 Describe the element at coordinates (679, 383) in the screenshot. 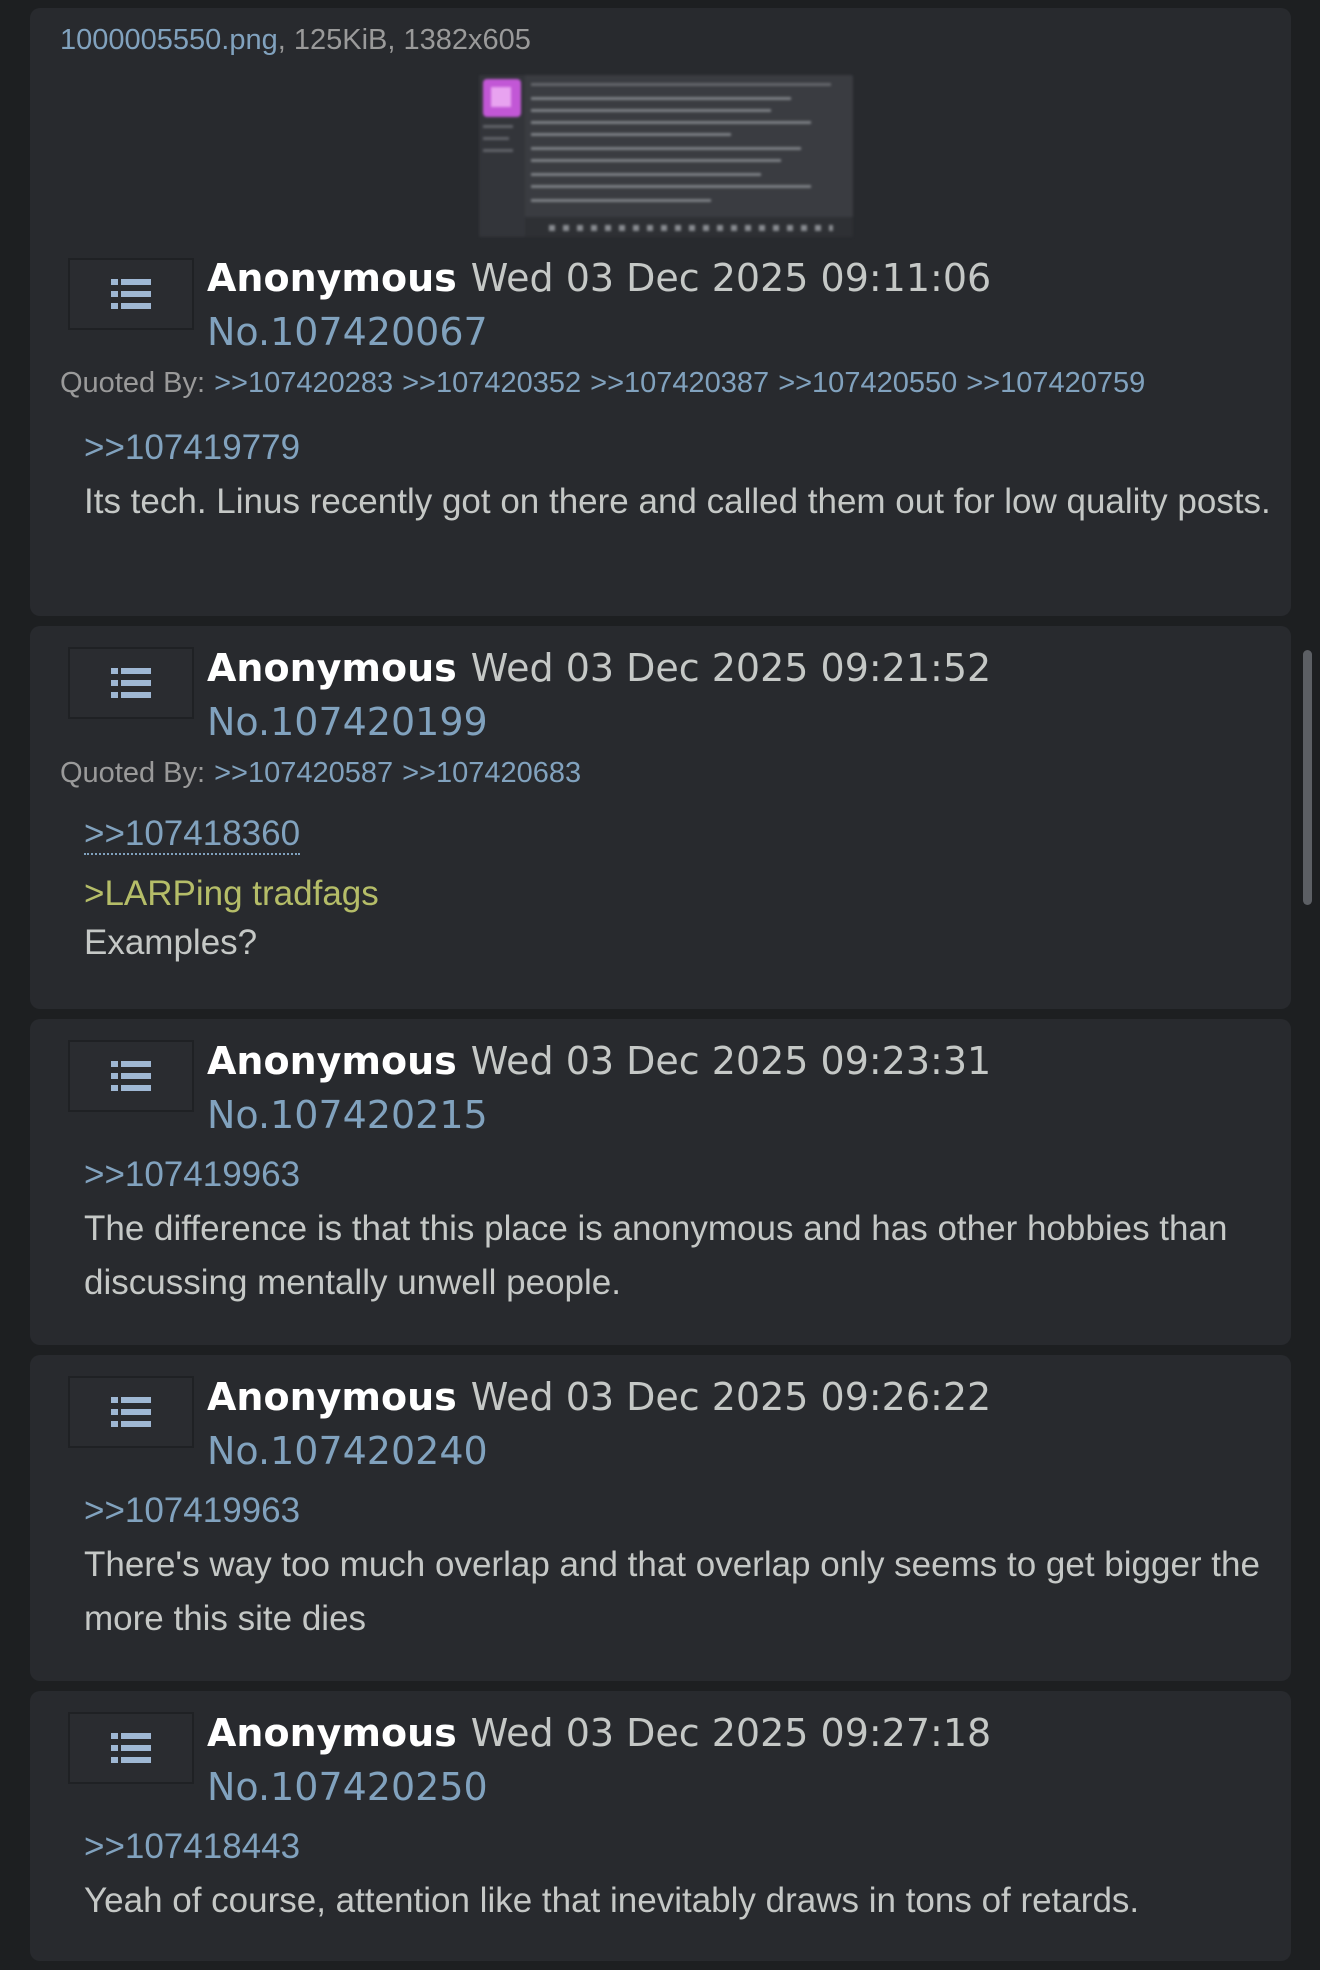

I see `quote-link: >>107420387` at that location.